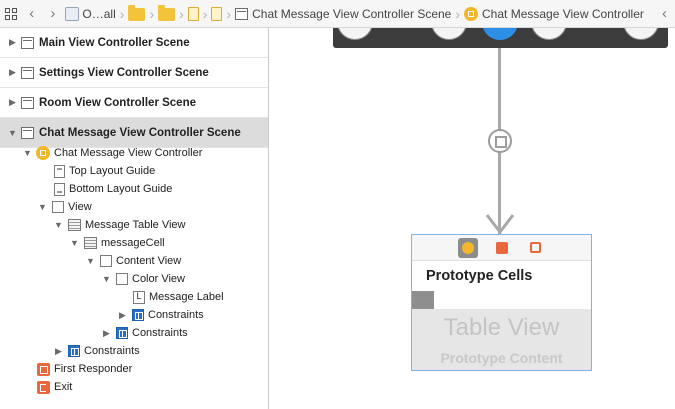 The image size is (675, 409). I want to click on project-icon, so click(72, 13).